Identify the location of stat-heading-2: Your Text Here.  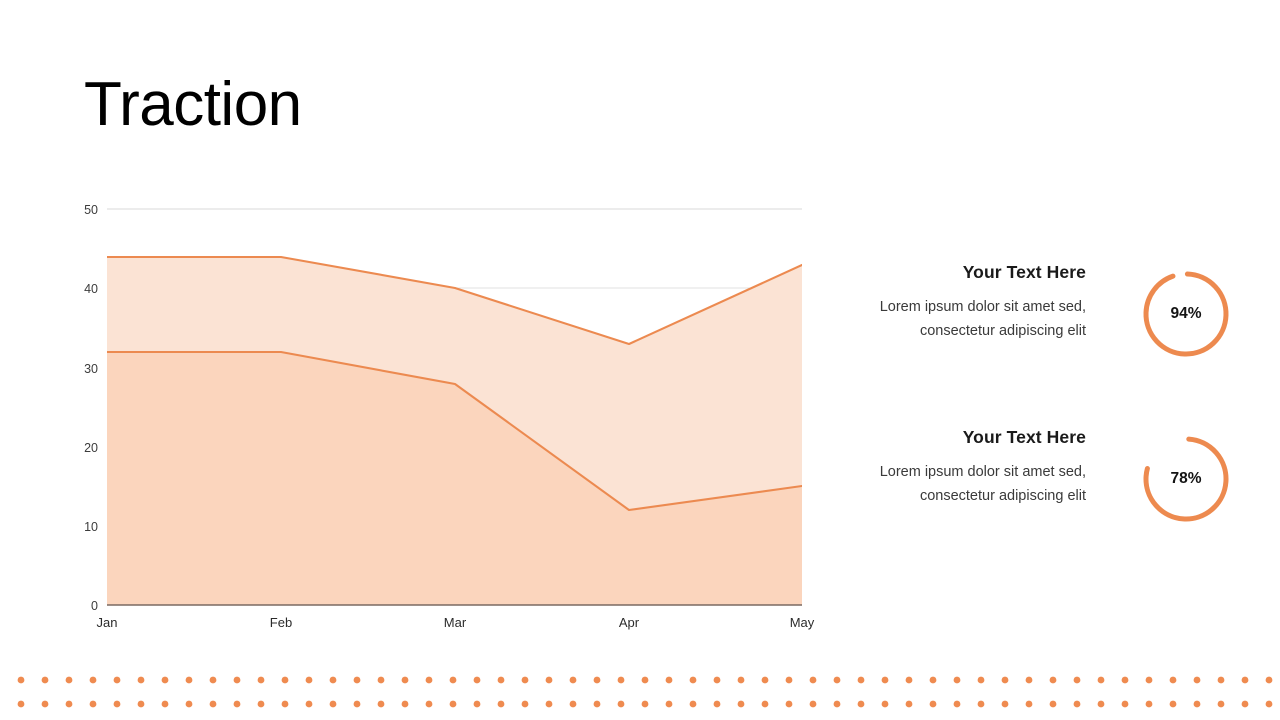
(1024, 437).